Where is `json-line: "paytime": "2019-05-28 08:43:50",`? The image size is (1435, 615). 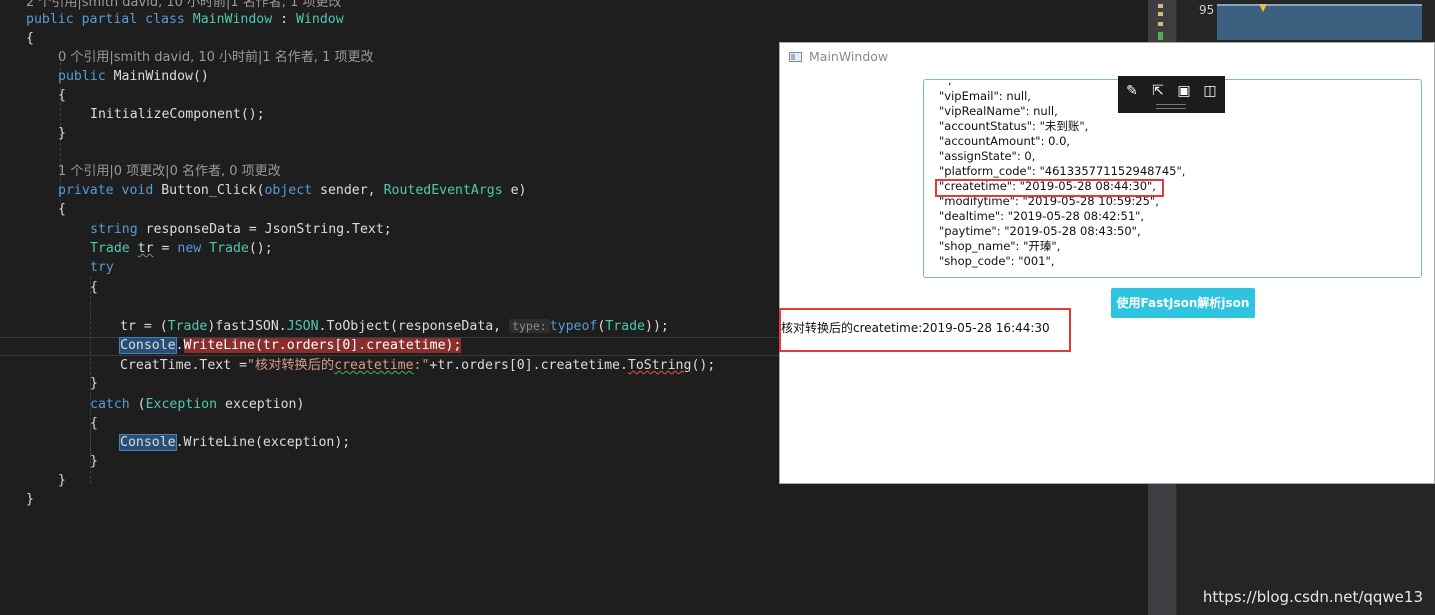 json-line: "paytime": "2019-05-28 08:43:50", is located at coordinates (1040, 231).